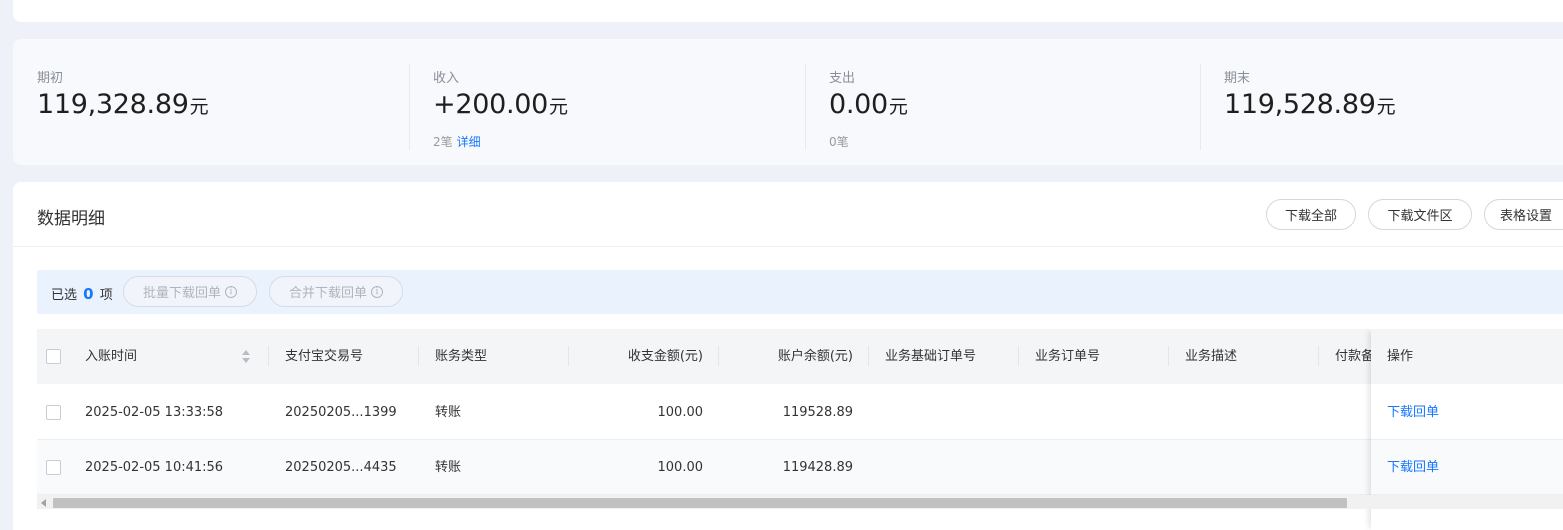  Describe the element at coordinates (443, 142) in the screenshot. I see `income-count: 2笔` at that location.